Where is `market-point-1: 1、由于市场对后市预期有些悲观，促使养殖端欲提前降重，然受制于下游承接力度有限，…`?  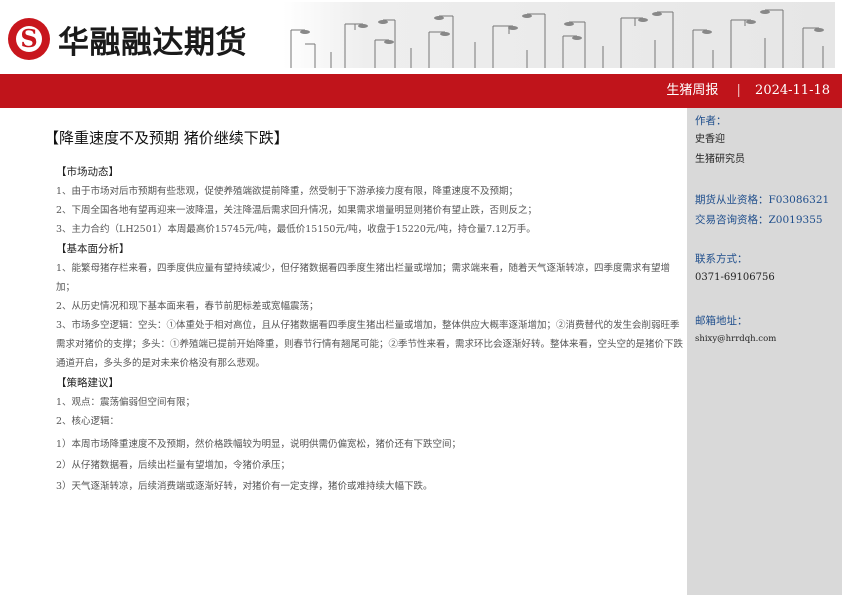
market-point-1: 1、由于市场对后市预期有些悲观，促使养殖端欲提前降重，然受制于下游承接力度有限，… is located at coordinates (287, 191).